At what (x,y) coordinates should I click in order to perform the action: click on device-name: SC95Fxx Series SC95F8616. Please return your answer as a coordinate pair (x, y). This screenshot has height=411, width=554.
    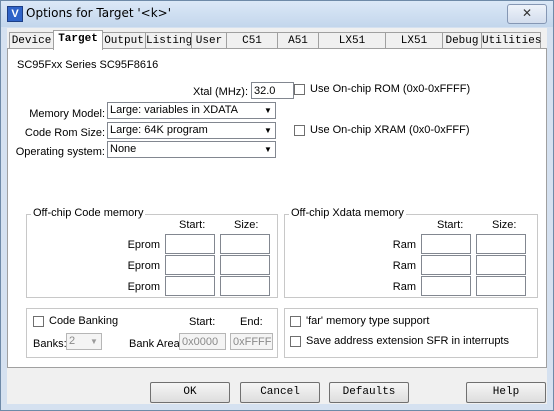
    Looking at the image, I should click on (88, 65).